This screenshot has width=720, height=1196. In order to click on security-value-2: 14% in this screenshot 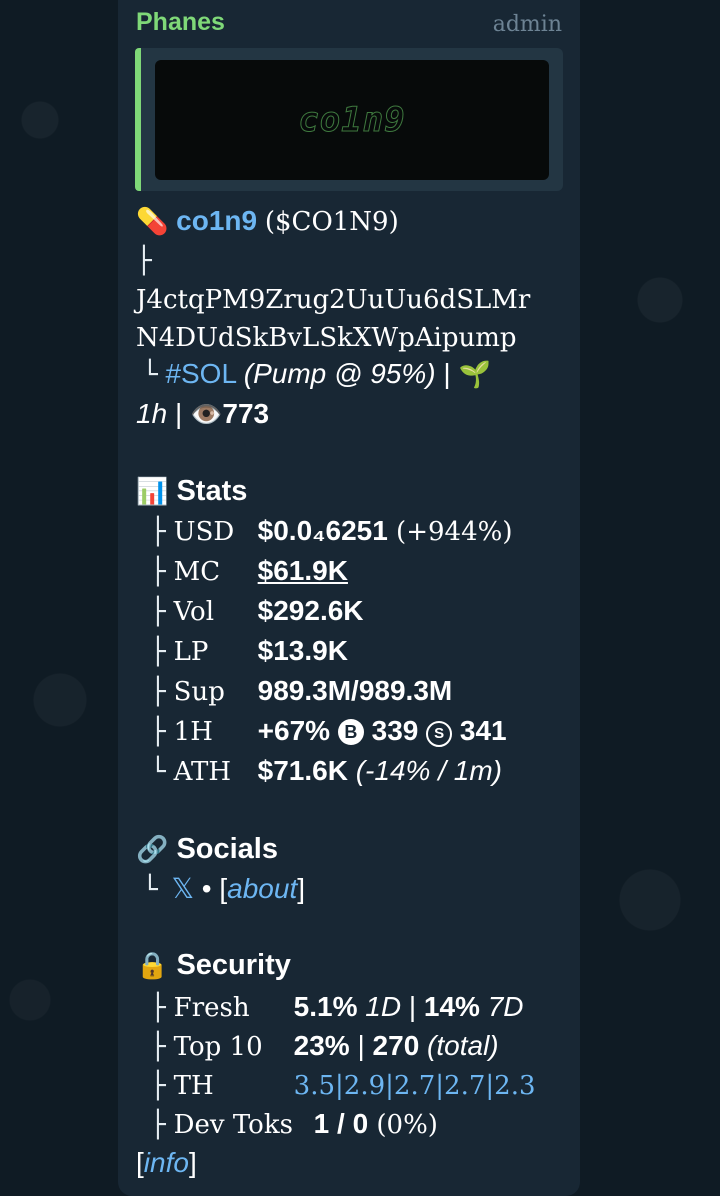, I will do `click(451, 1006)`.